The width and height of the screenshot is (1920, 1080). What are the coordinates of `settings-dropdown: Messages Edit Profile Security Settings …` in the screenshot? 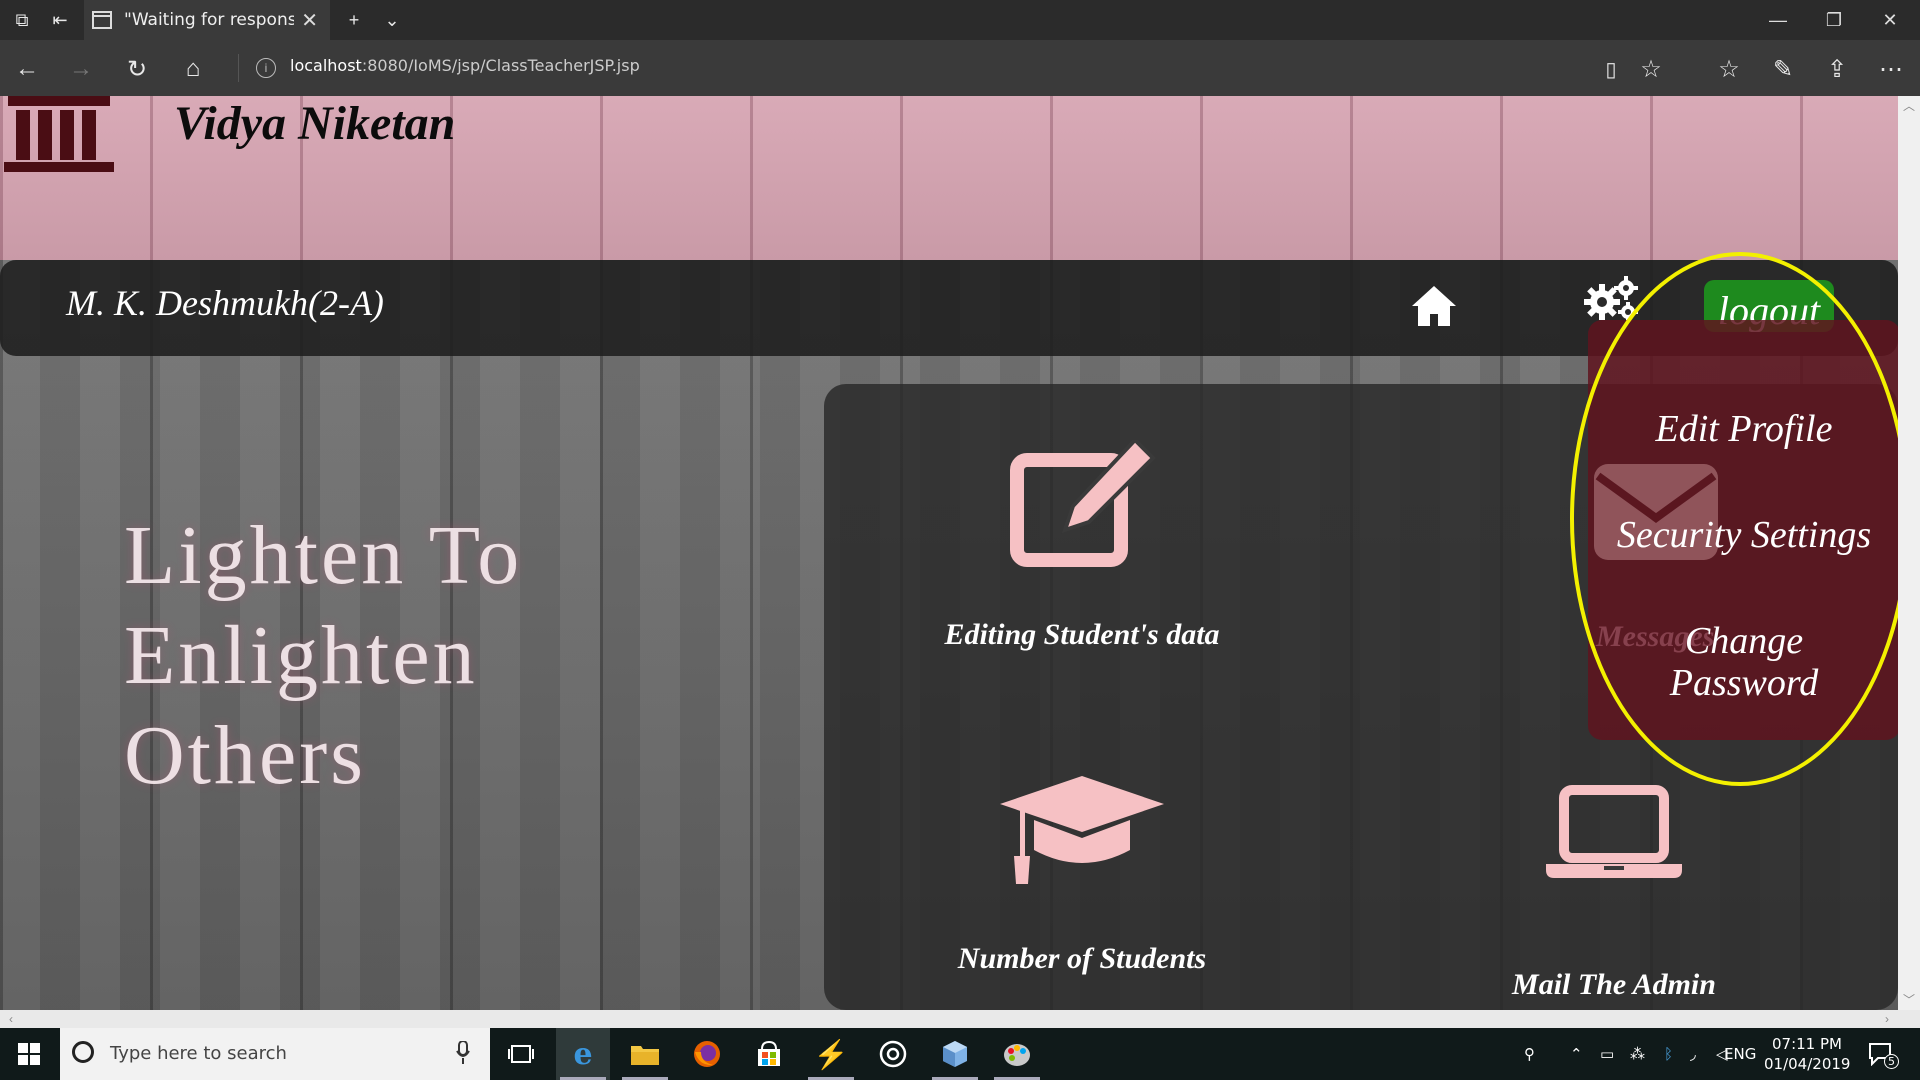 It's located at (1743, 530).